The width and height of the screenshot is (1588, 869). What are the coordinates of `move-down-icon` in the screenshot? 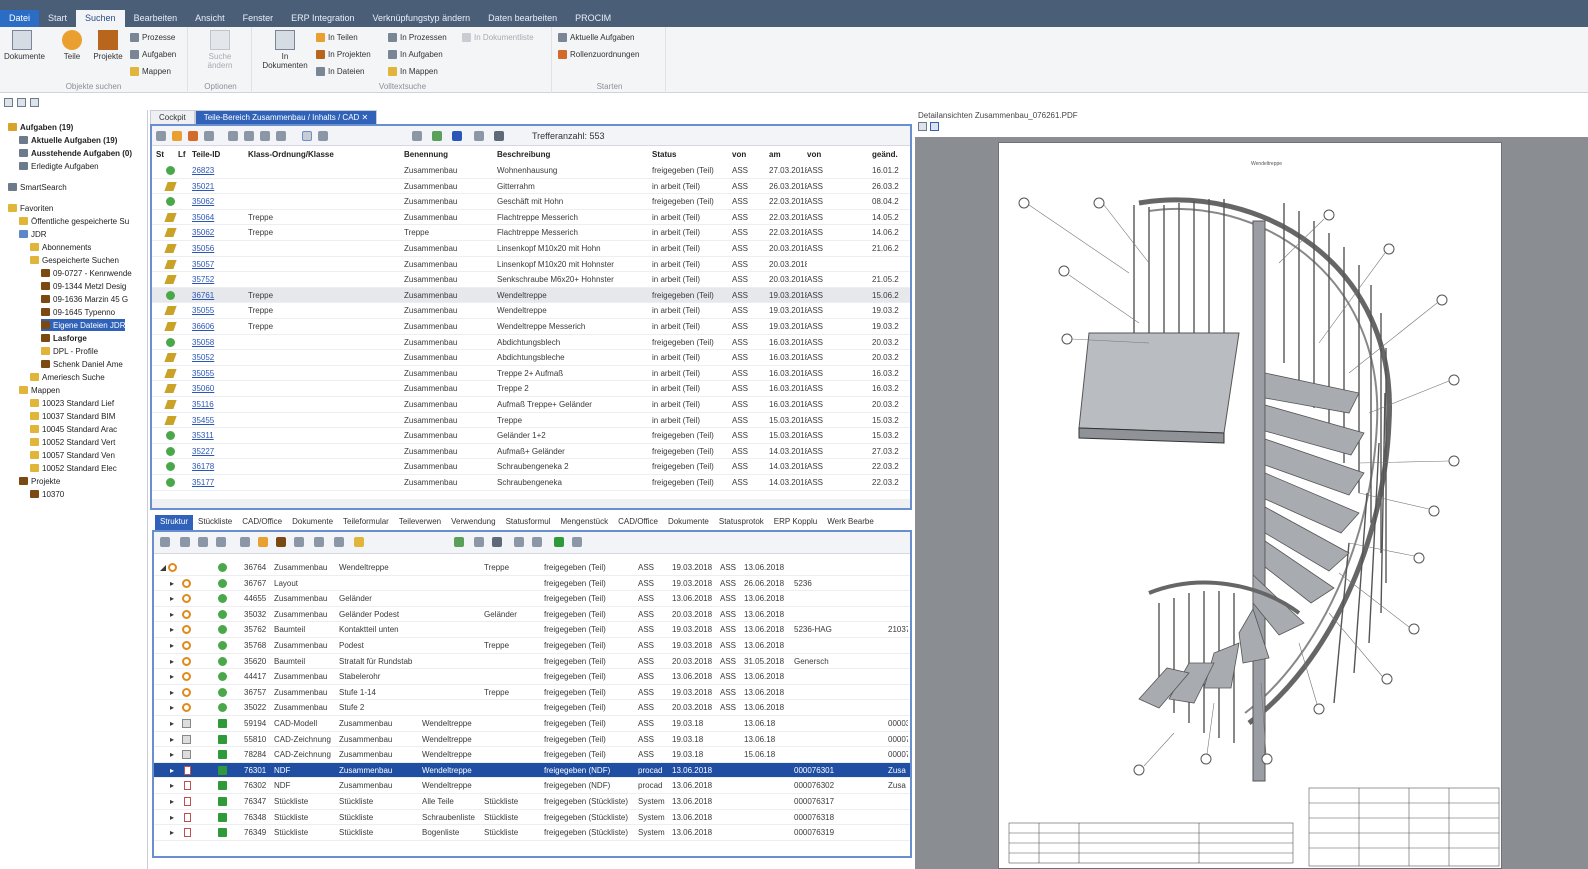 It's located at (221, 542).